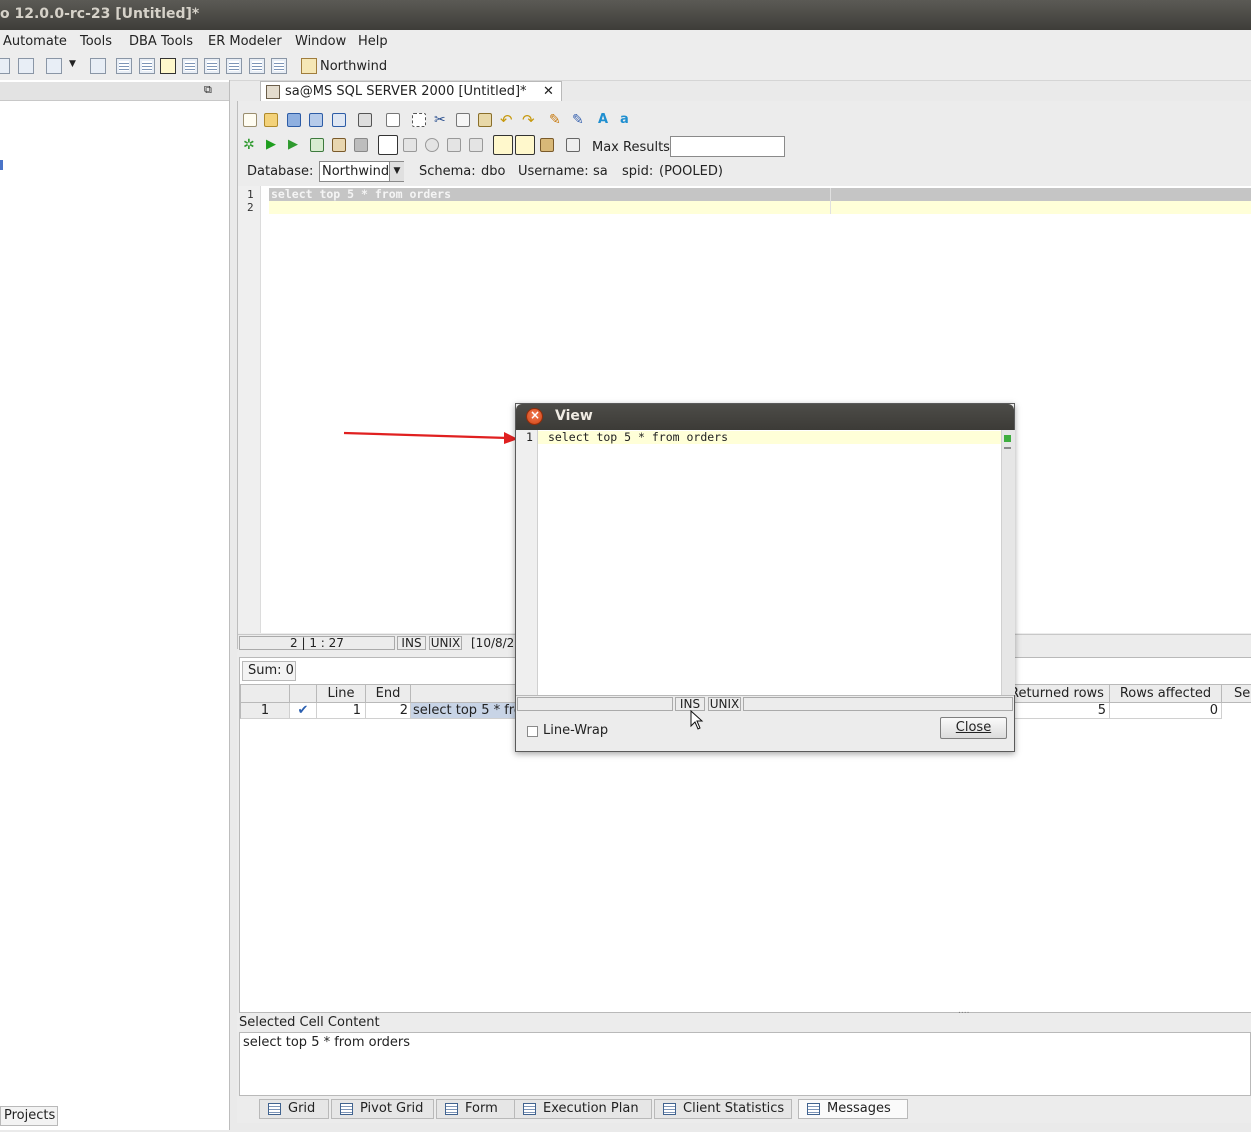 This screenshot has height=1132, width=1251. I want to click on execute-current-icon: ▶, so click(295, 145).